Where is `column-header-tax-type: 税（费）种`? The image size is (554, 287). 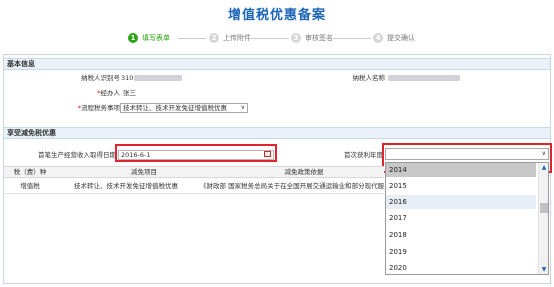 column-header-tax-type: 税（费）种 is located at coordinates (30, 172).